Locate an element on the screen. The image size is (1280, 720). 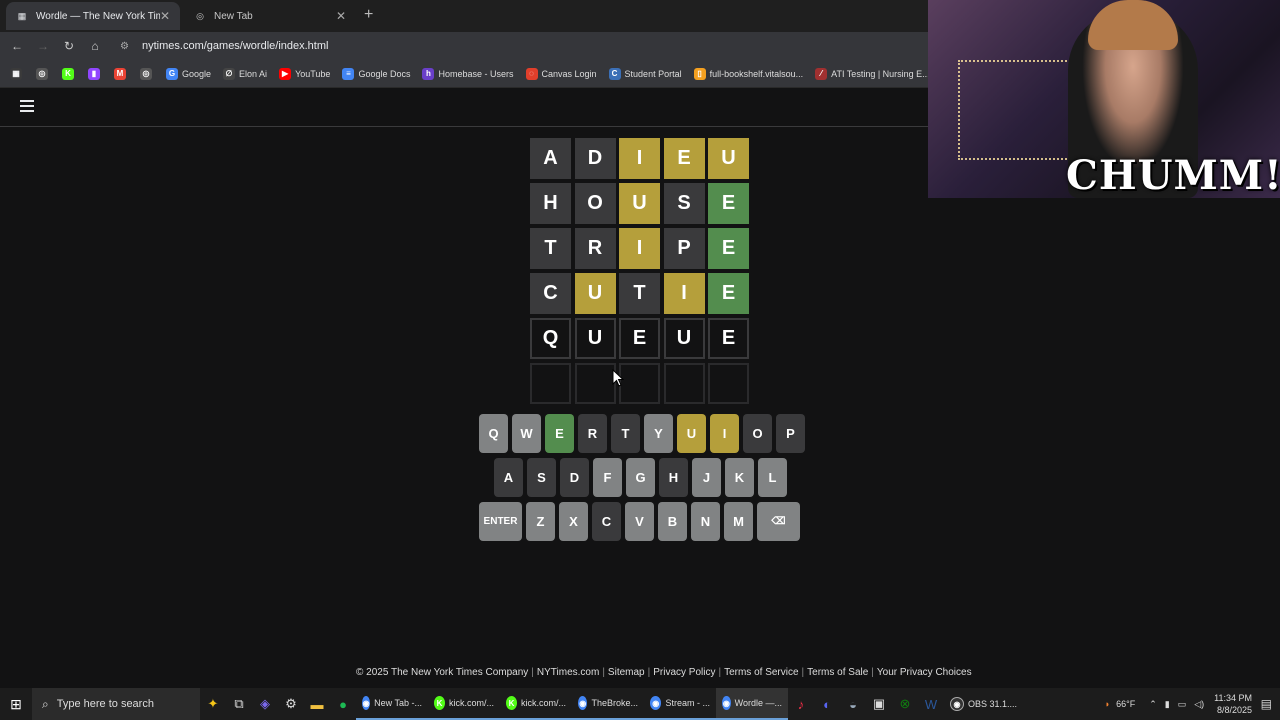
key-f: F is located at coordinates (607, 477).